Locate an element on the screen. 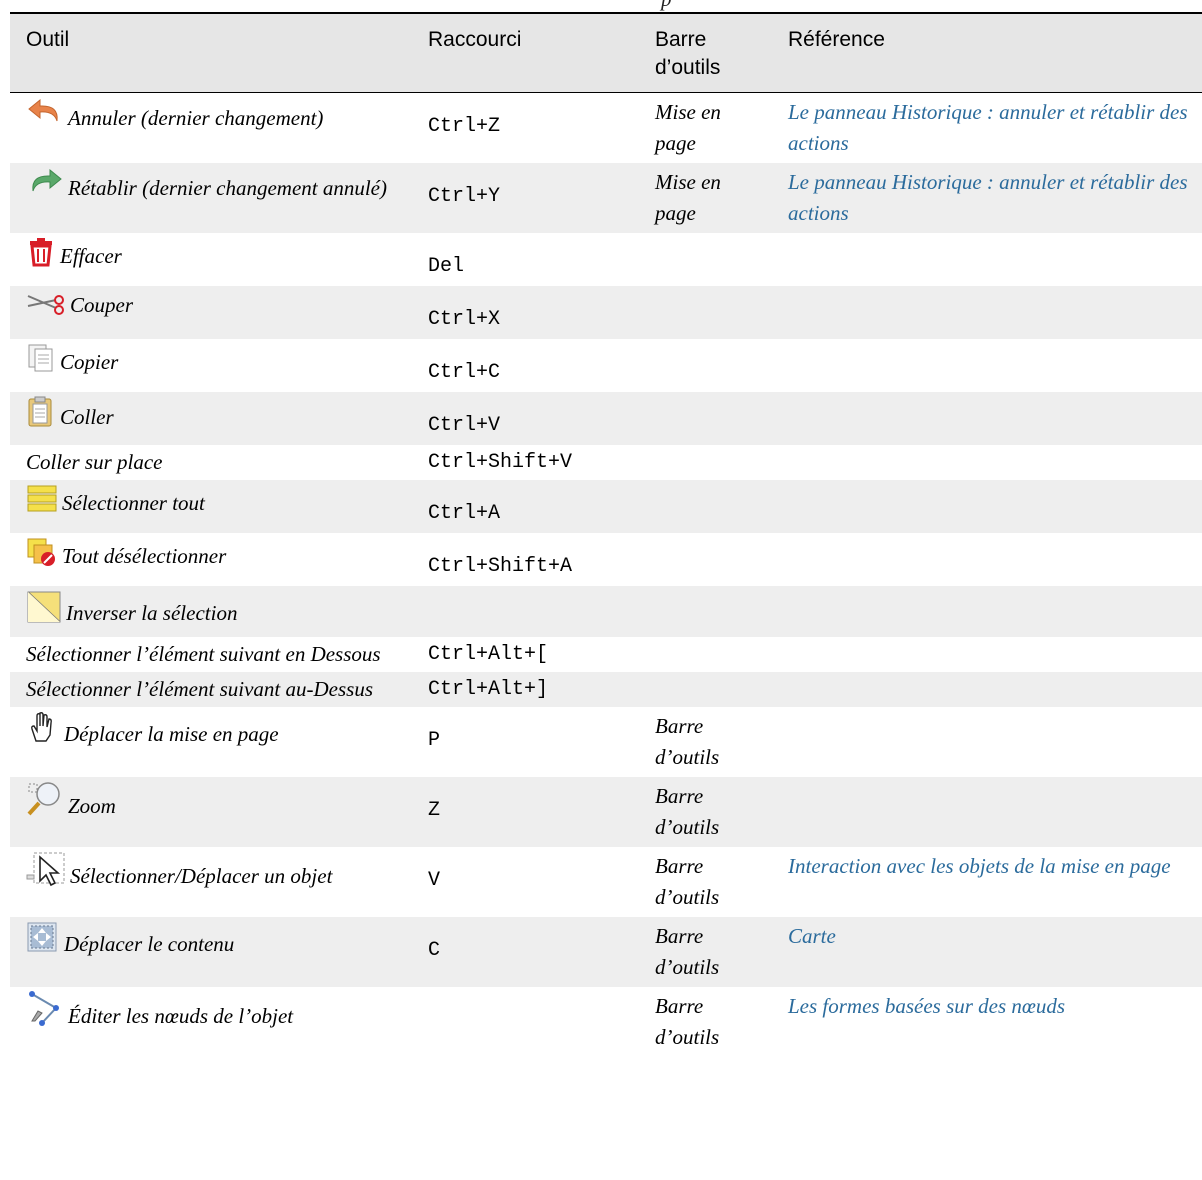 This screenshot has height=1180, width=1202. tool-name: Tout désélectionner is located at coordinates (144, 556).